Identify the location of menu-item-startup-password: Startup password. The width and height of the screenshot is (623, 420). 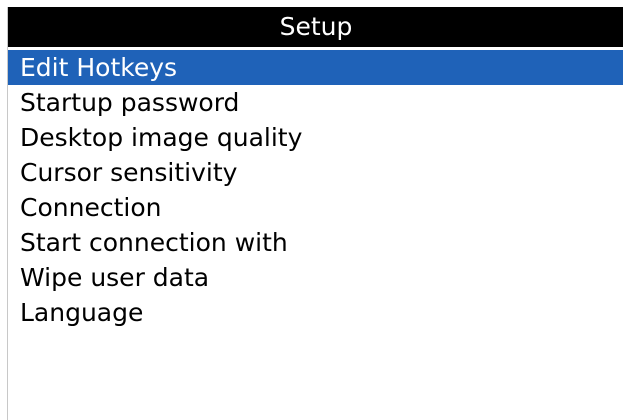
(315, 102).